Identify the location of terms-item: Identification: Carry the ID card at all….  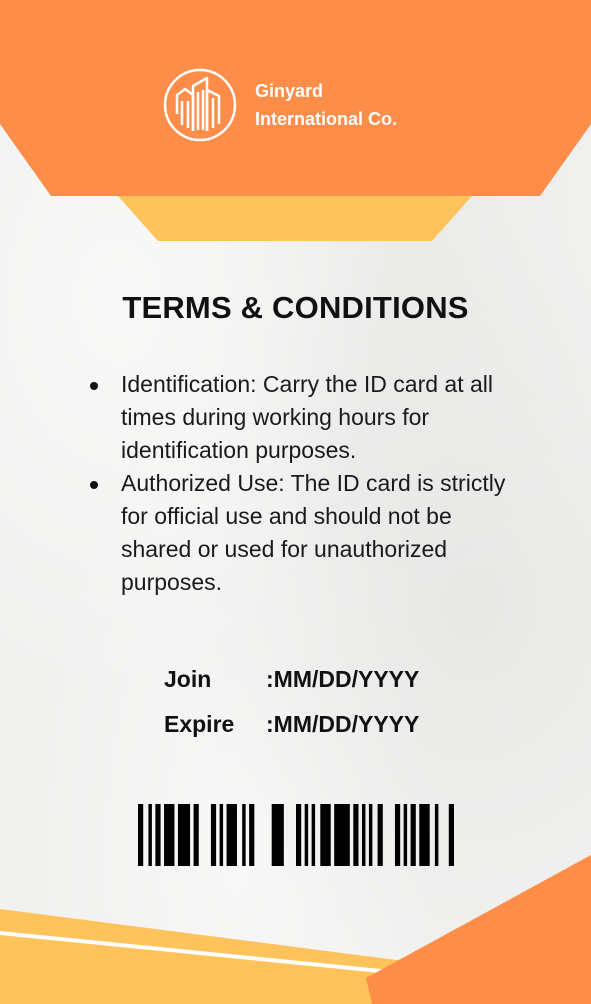
(300, 417).